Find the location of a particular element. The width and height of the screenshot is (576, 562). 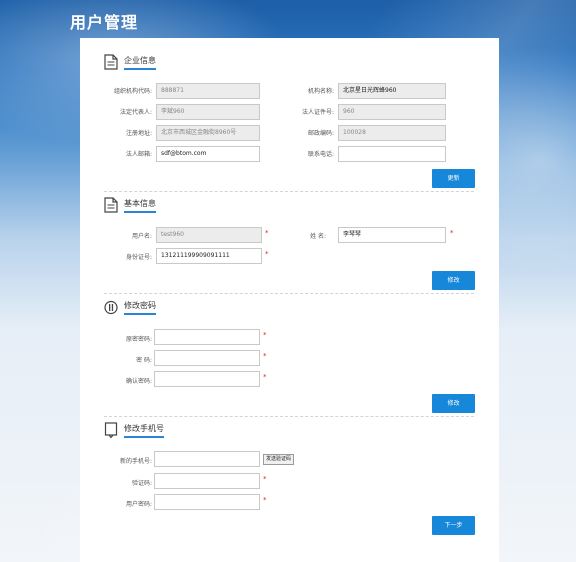

username-field: test960 is located at coordinates (209, 235).